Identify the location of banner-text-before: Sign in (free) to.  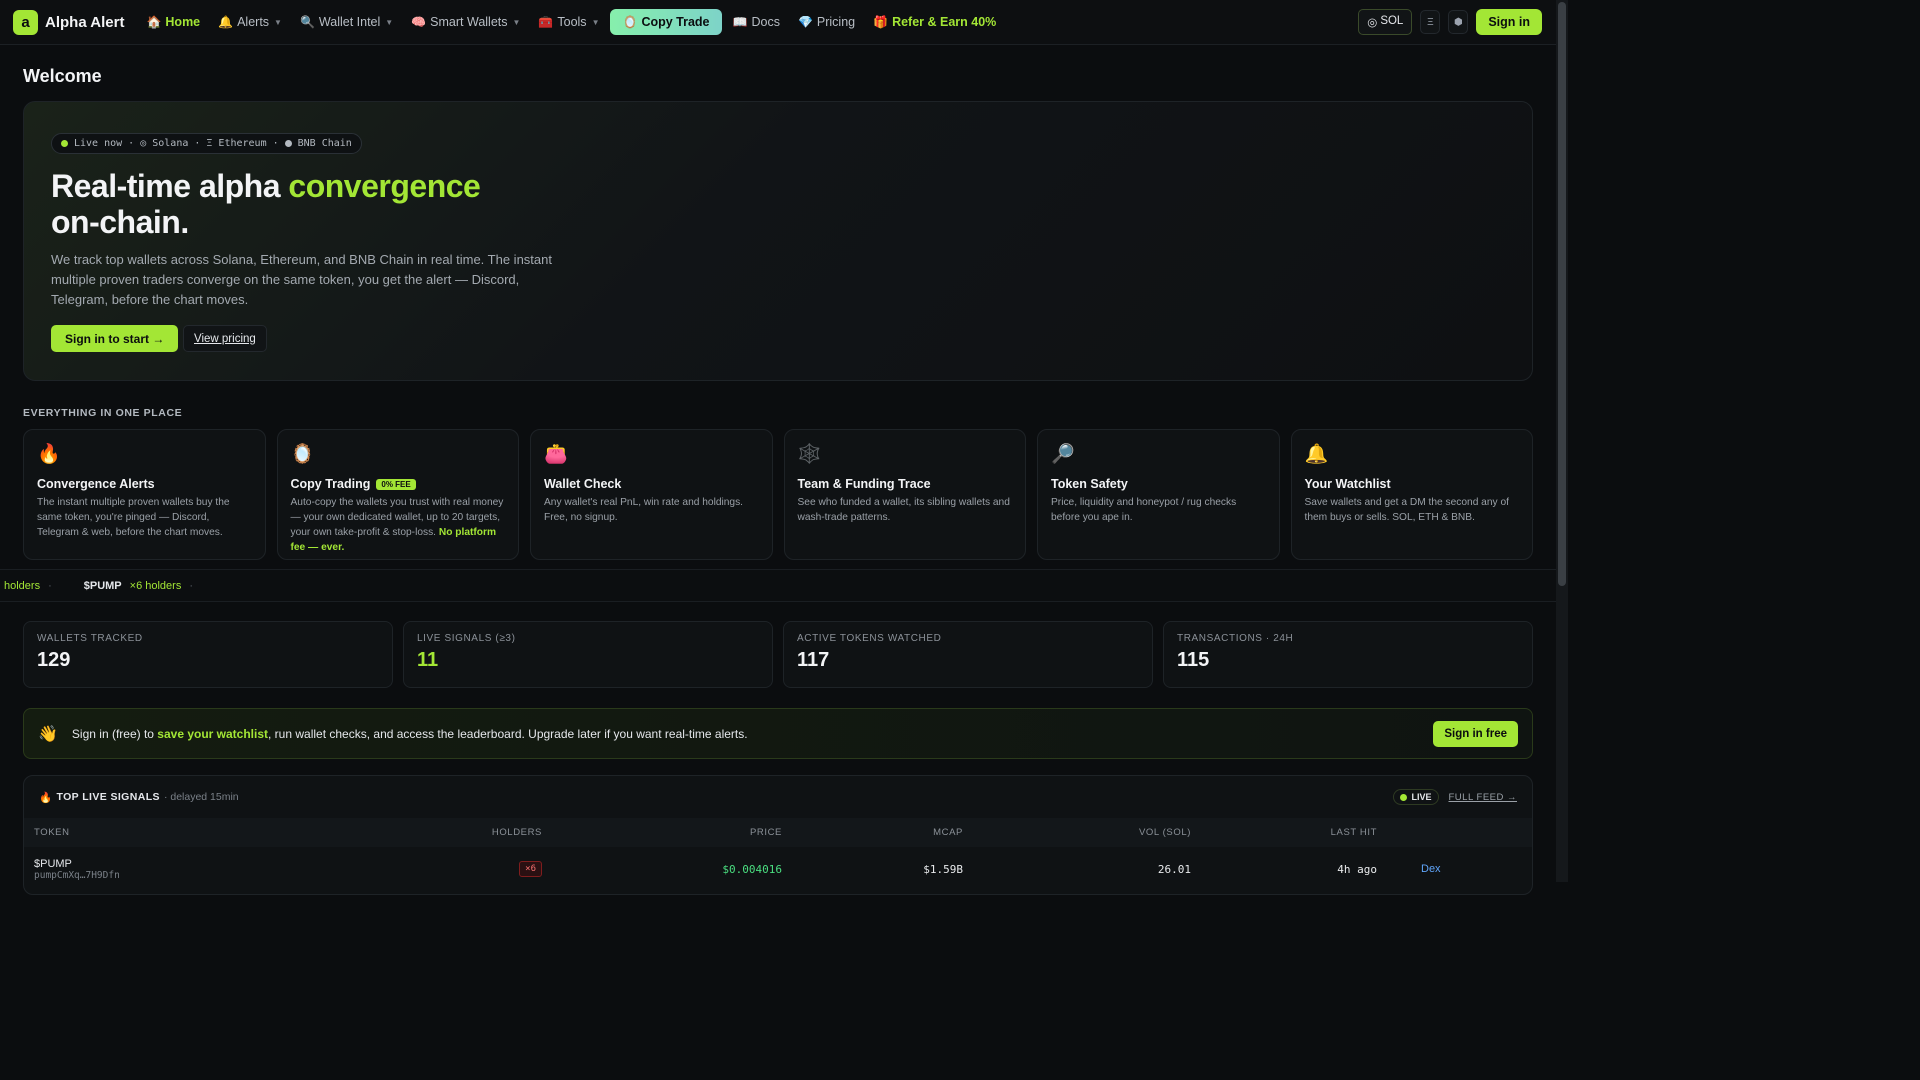
(114, 733).